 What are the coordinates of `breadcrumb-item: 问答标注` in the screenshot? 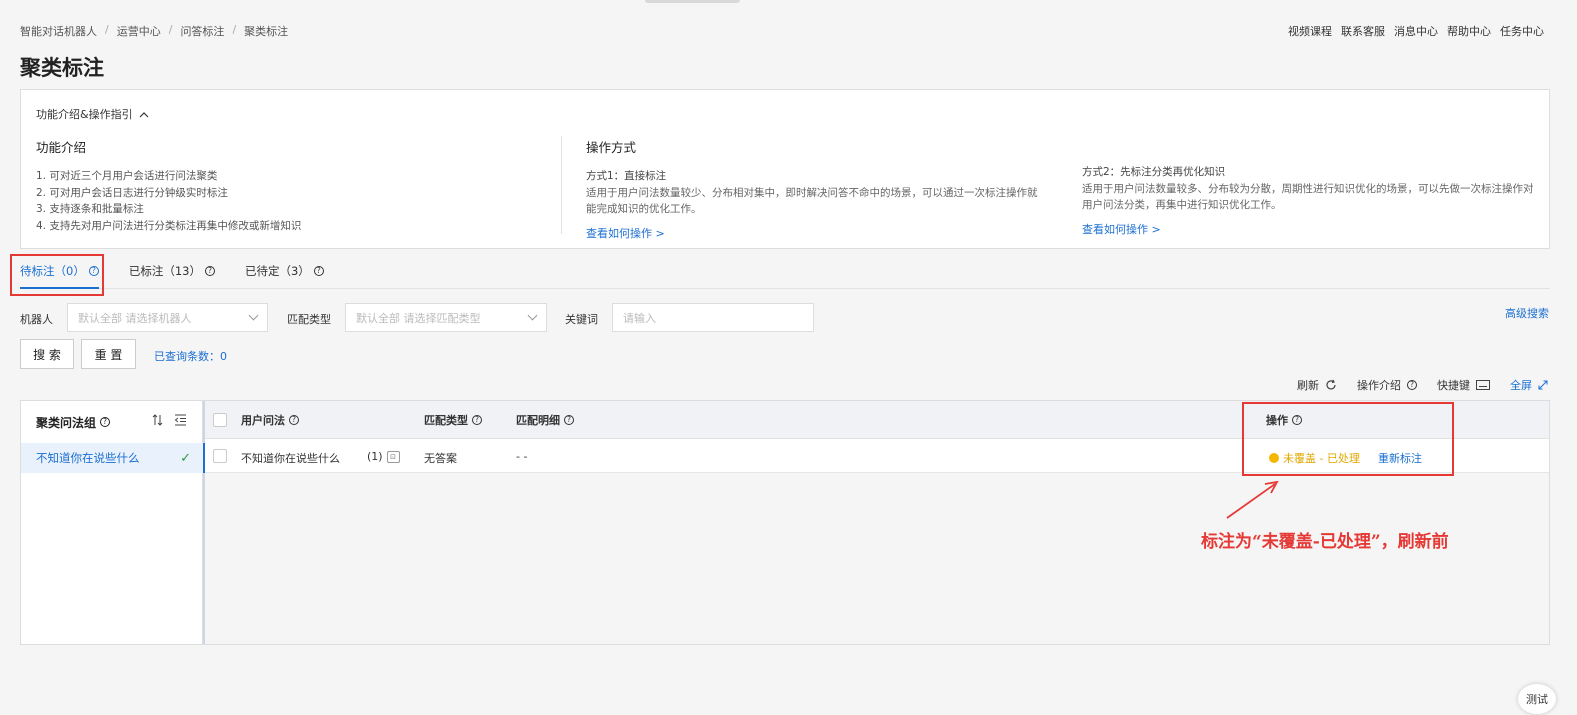 It's located at (202, 31).